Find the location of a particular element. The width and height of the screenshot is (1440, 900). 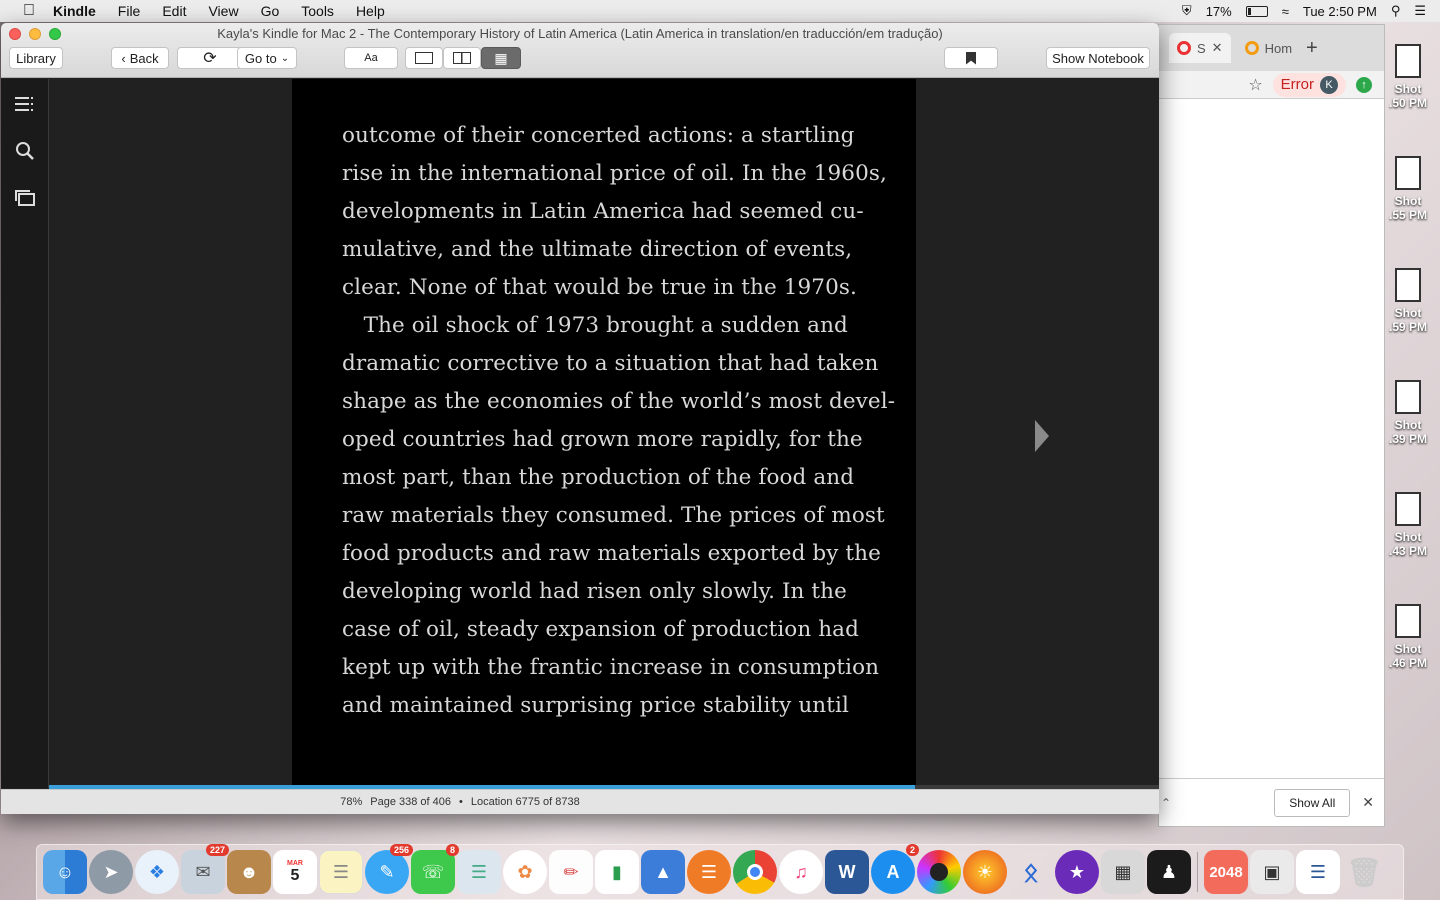

file-thumbnail-icon is located at coordinates (1408, 285).